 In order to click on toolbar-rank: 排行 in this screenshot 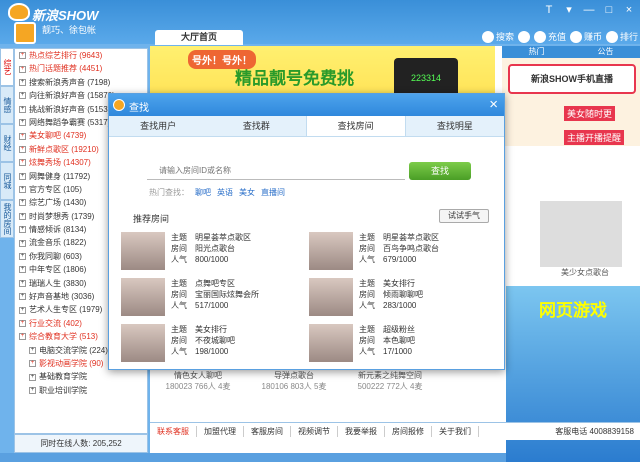, I will do `click(621, 36)`.